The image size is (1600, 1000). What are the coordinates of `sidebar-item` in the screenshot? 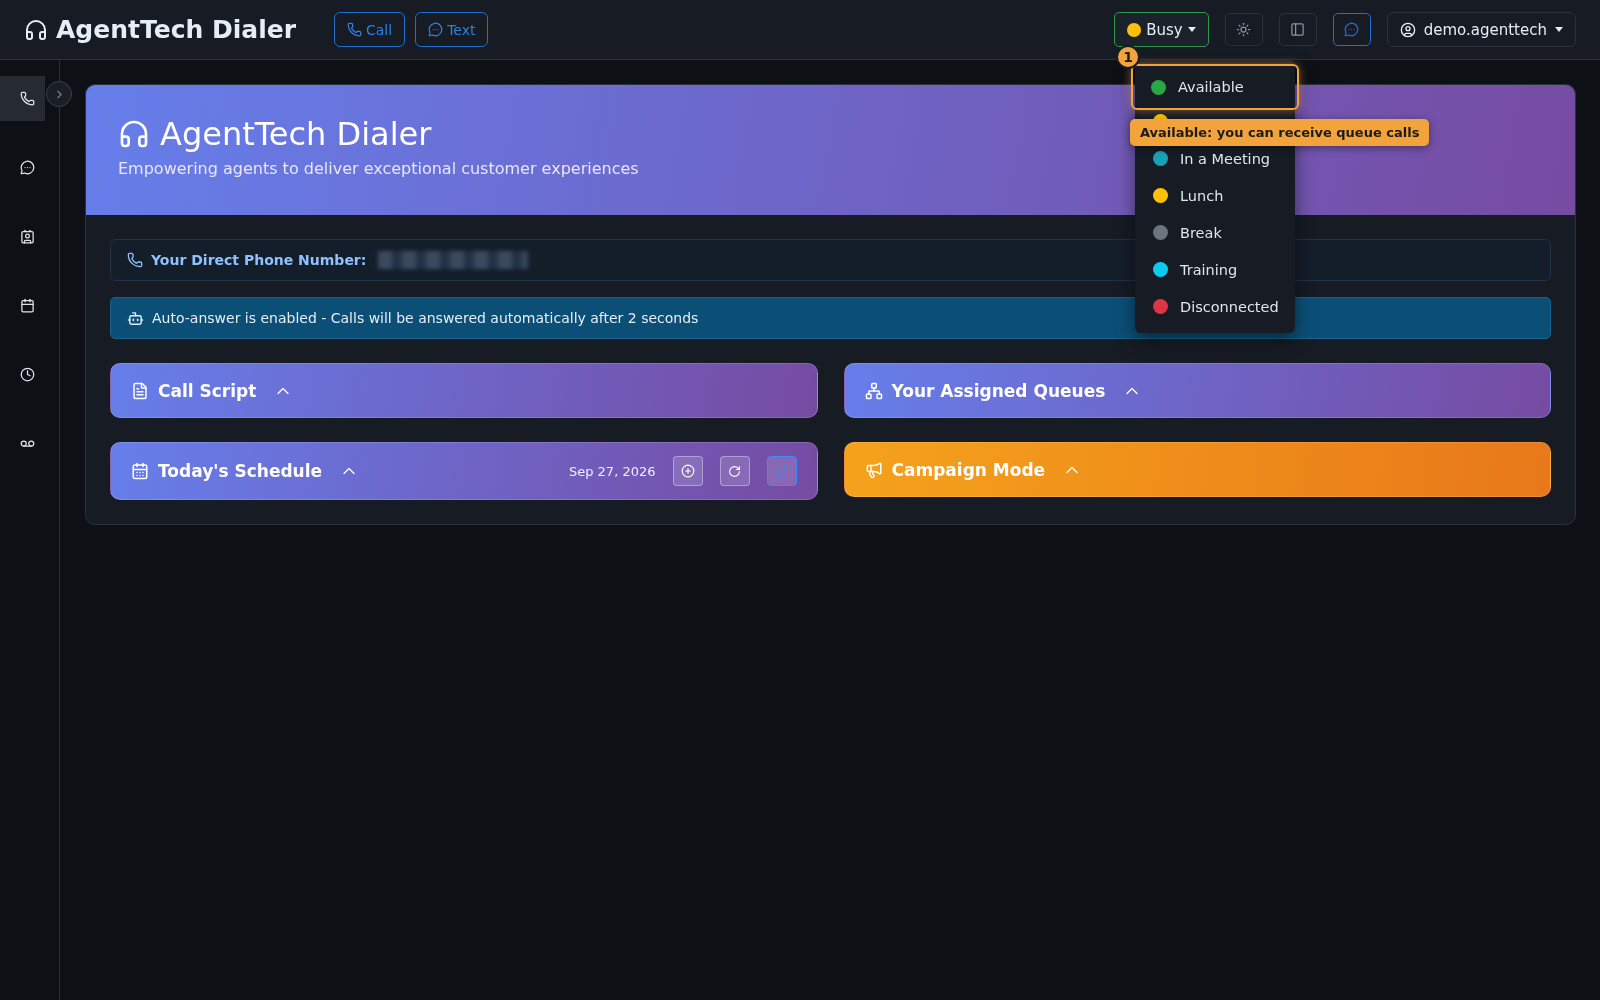 It's located at (22, 98).